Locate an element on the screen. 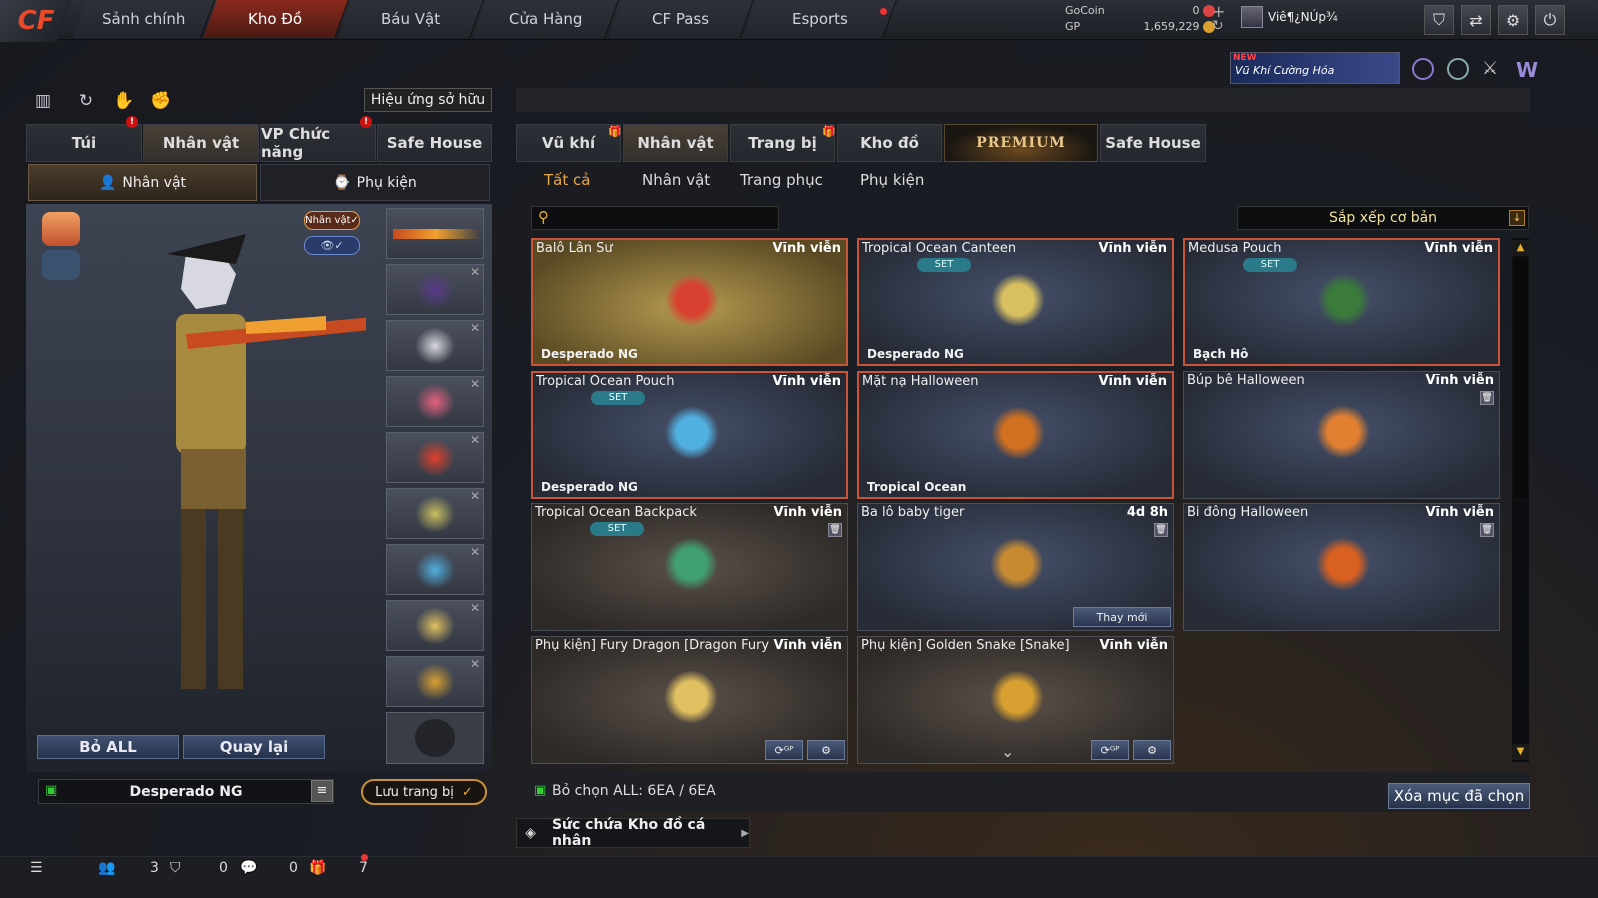 The height and width of the screenshot is (898, 1598). sort-arrow-icon: ↓ is located at coordinates (1517, 218).